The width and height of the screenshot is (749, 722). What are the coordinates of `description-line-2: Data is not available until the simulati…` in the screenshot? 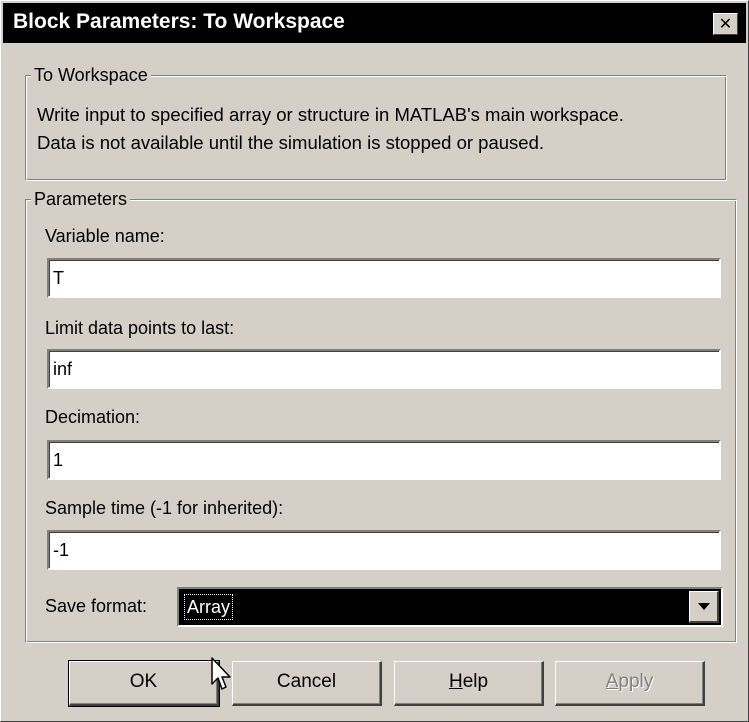 It's located at (290, 142).